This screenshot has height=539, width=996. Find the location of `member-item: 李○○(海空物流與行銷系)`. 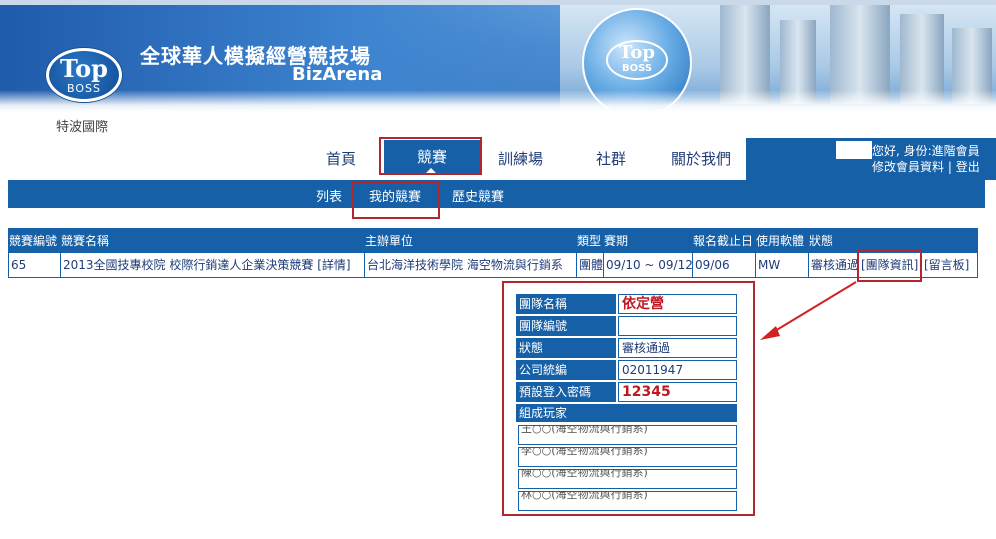

member-item: 李○○(海空物流與行銷系) is located at coordinates (627, 457).